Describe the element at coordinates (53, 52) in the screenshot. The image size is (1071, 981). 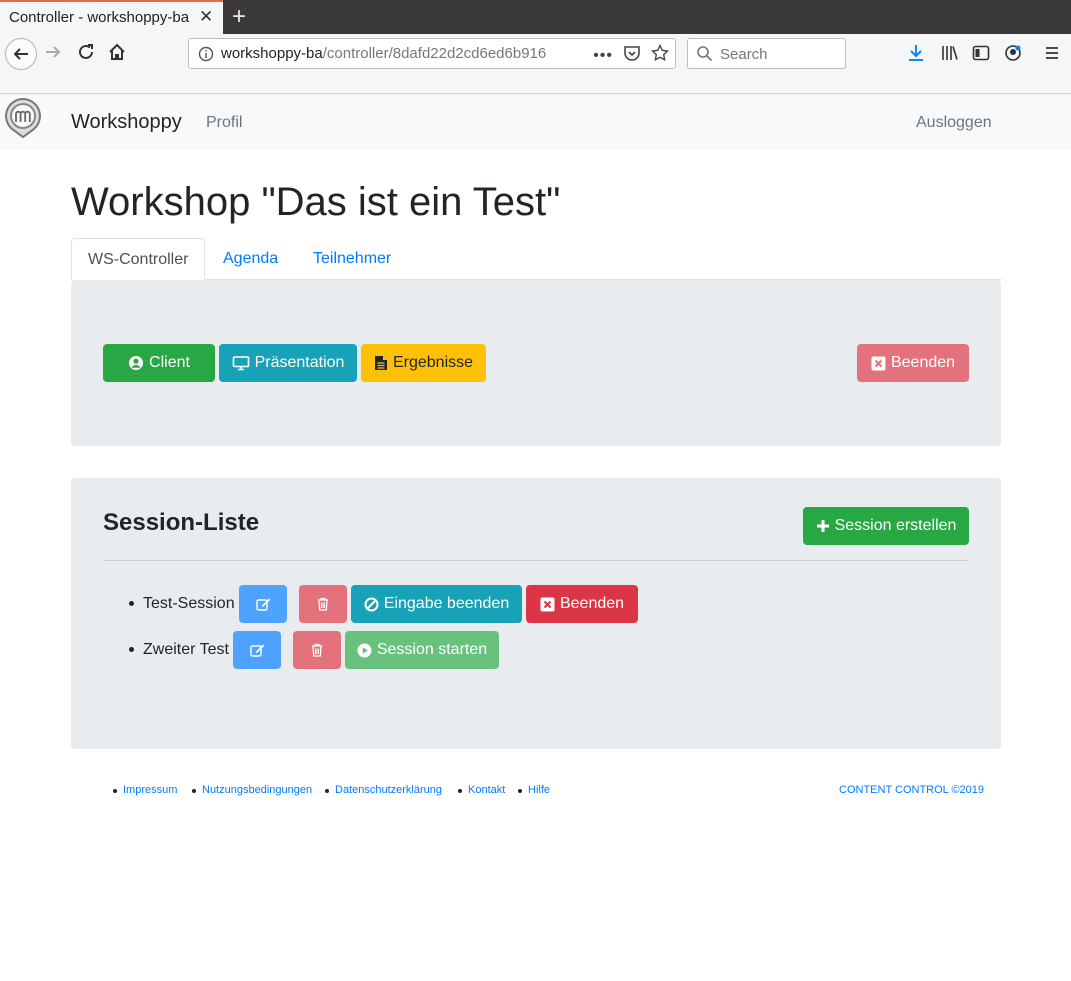
I see `forward-icon` at that location.